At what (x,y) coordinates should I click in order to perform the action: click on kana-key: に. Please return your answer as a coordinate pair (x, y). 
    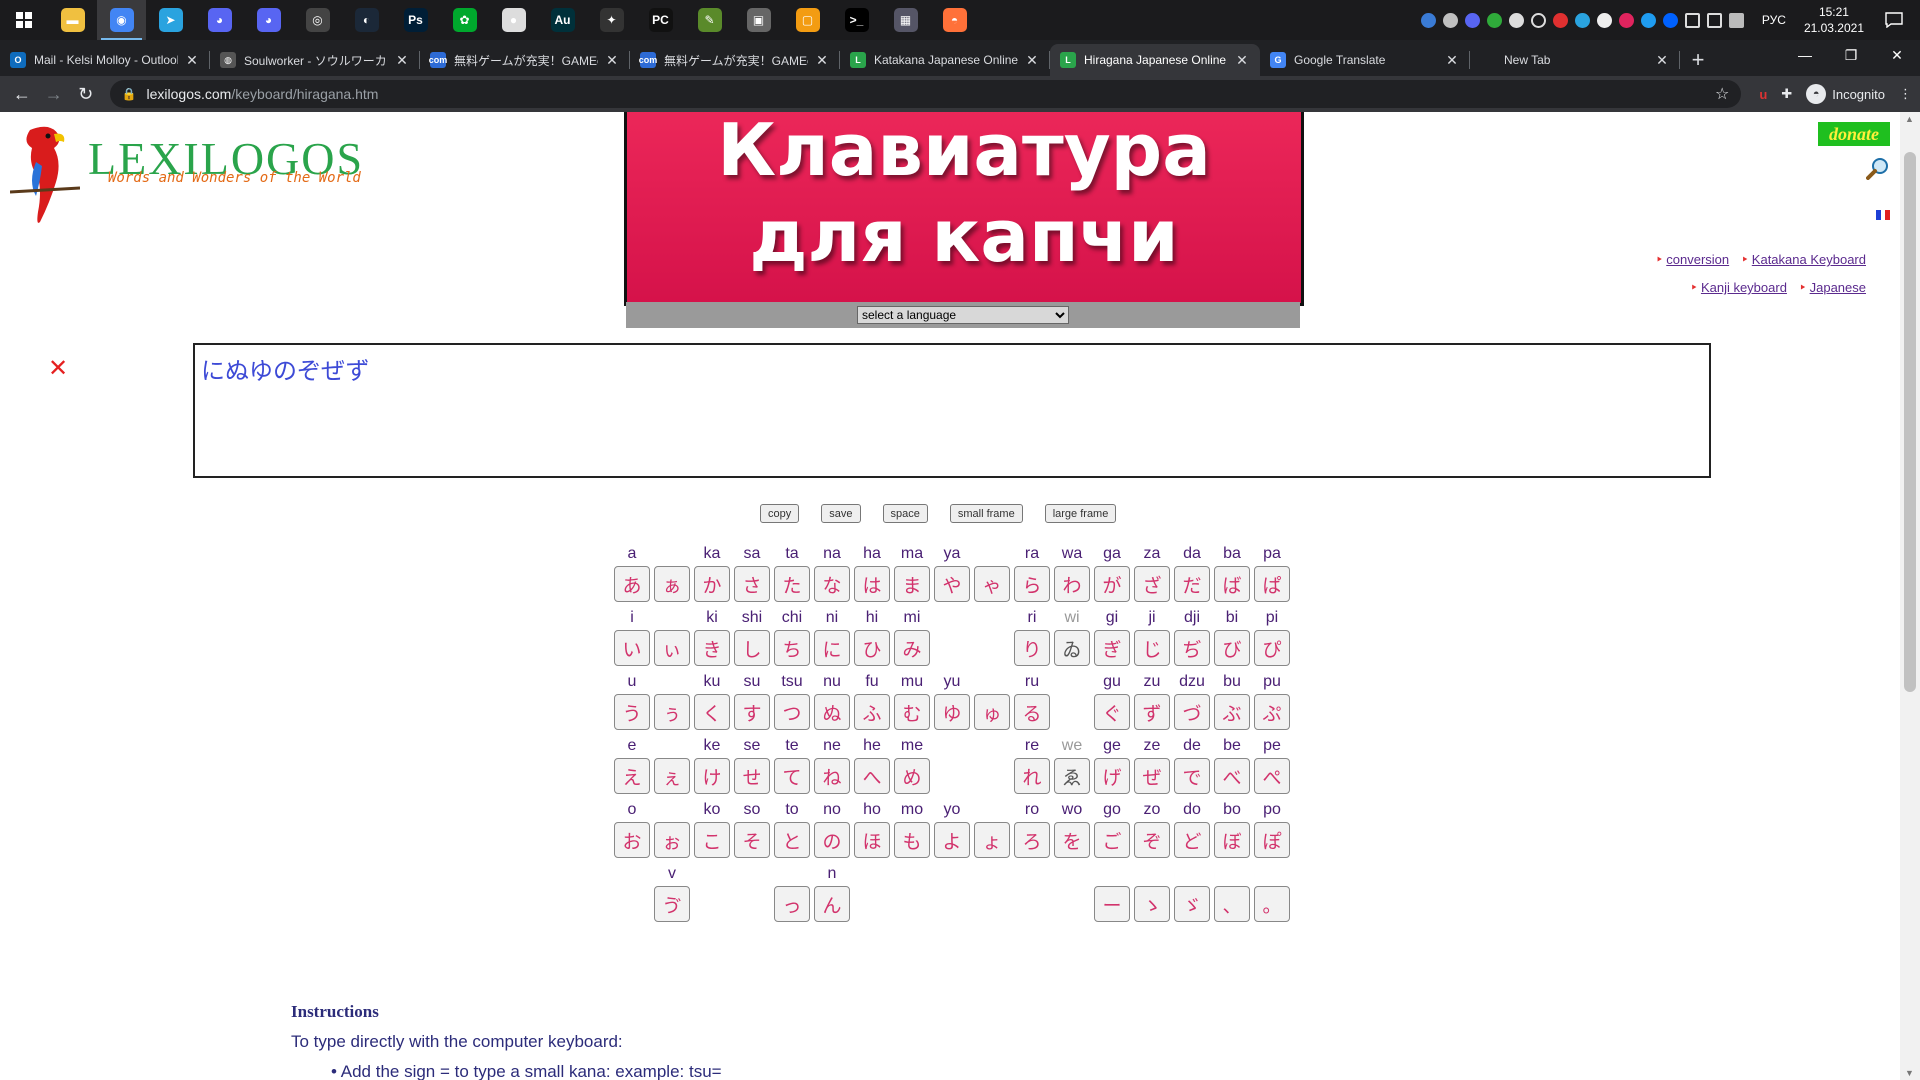
    Looking at the image, I should click on (832, 648).